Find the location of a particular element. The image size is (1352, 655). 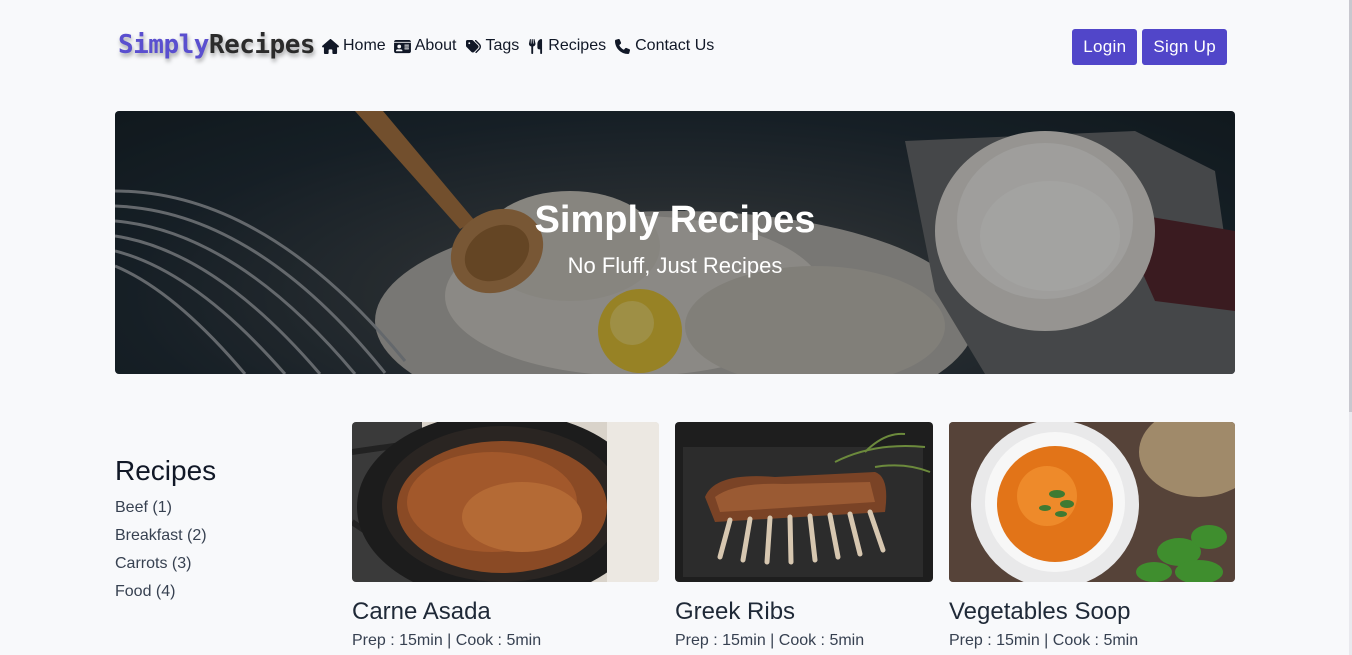

hero-subtitle: No Fluff, Just Recipes is located at coordinates (675, 265).